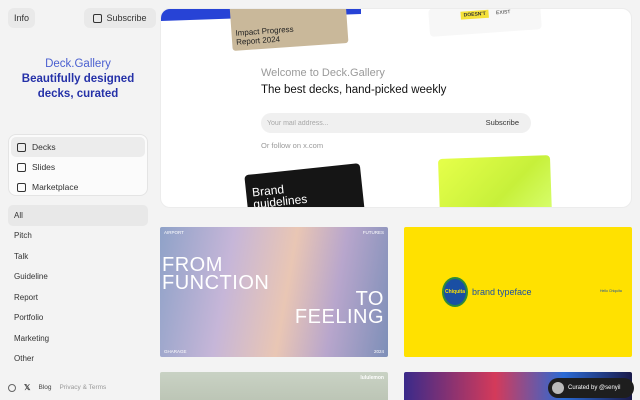  I want to click on category-other: Other, so click(78, 359).